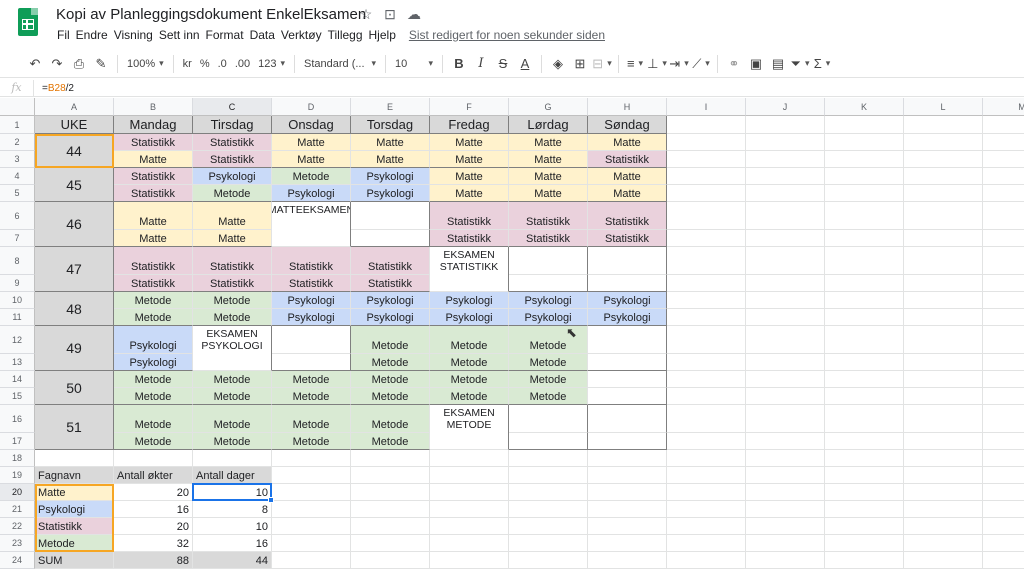  I want to click on horizontal-align-icon: ≡, so click(635, 64).